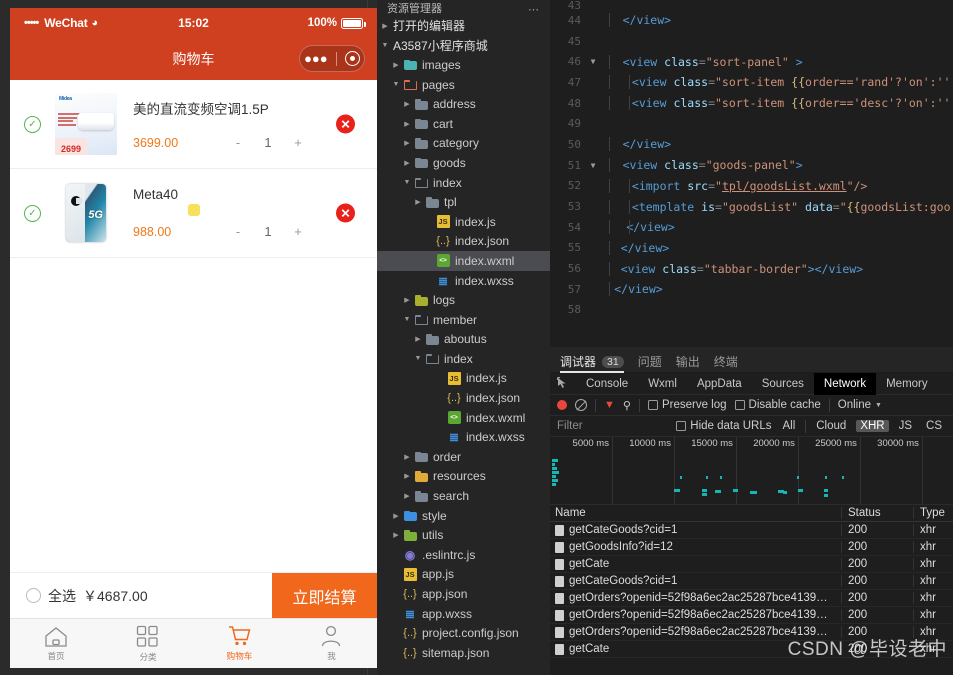 This screenshot has height=675, width=953. What do you see at coordinates (33, 595) in the screenshot?
I see `select-all-checkbox` at bounding box center [33, 595].